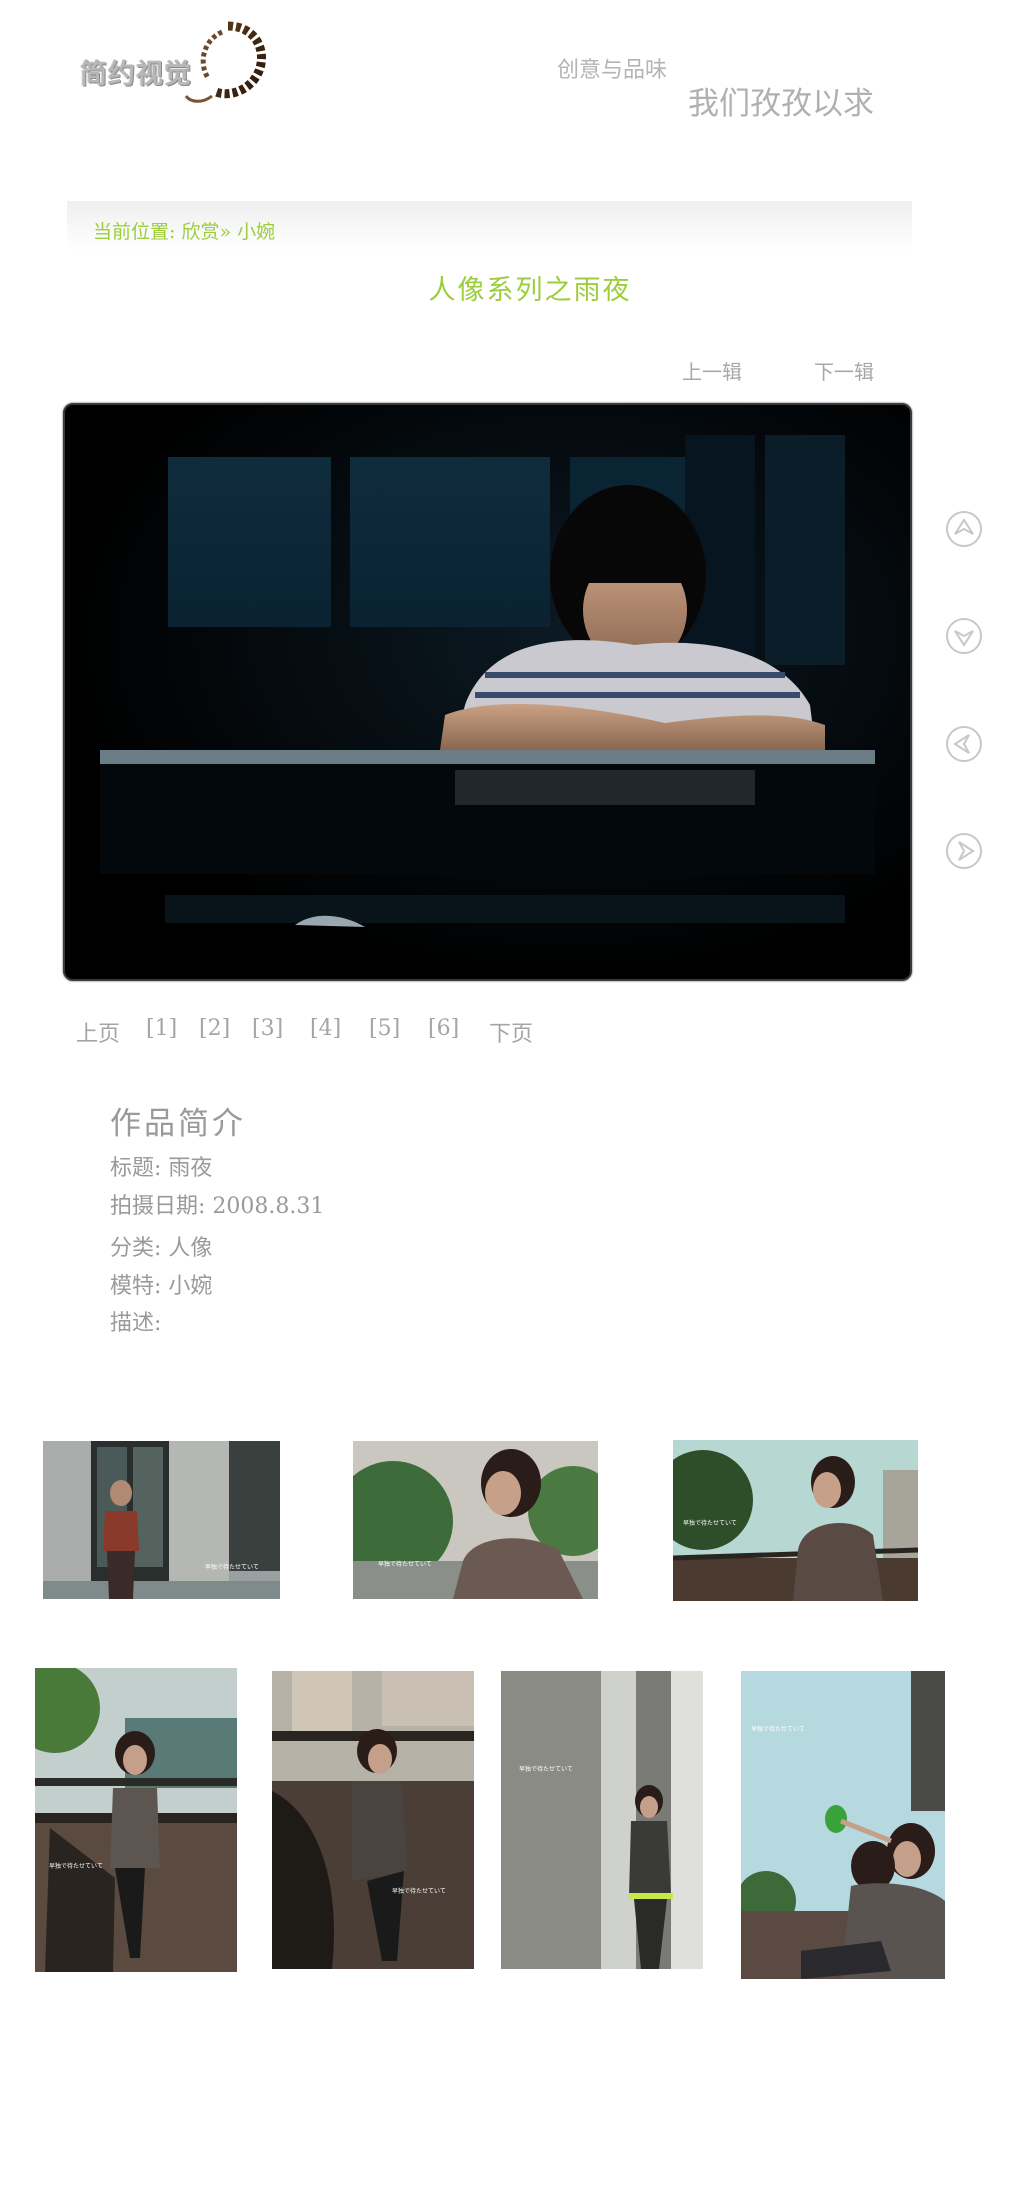 This screenshot has width=1024, height=2200. Describe the element at coordinates (136, 1286) in the screenshot. I see `info-model-label: 模特:` at that location.